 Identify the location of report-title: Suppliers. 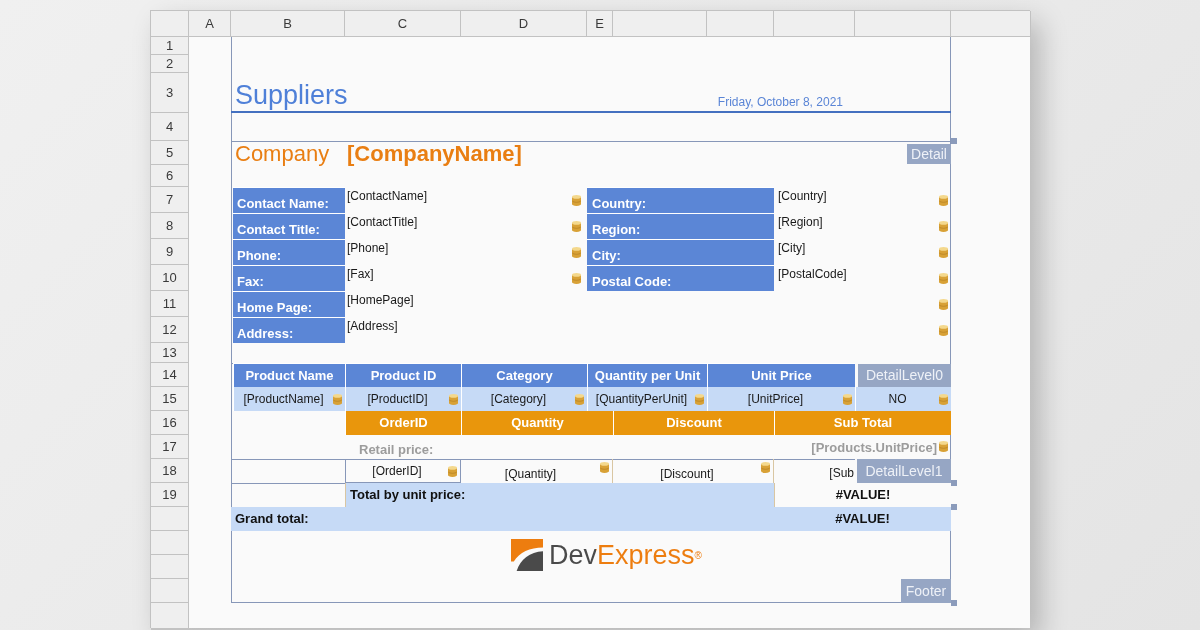
(291, 95).